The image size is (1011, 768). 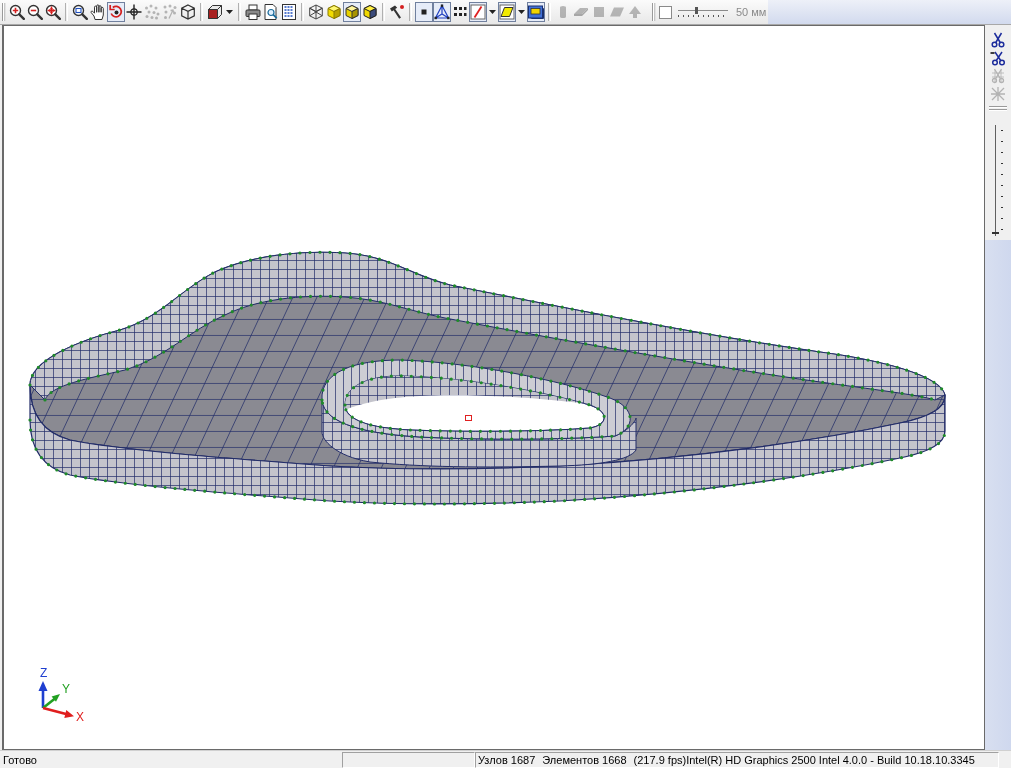 I want to click on pivot-marker-icon, so click(x=468, y=418).